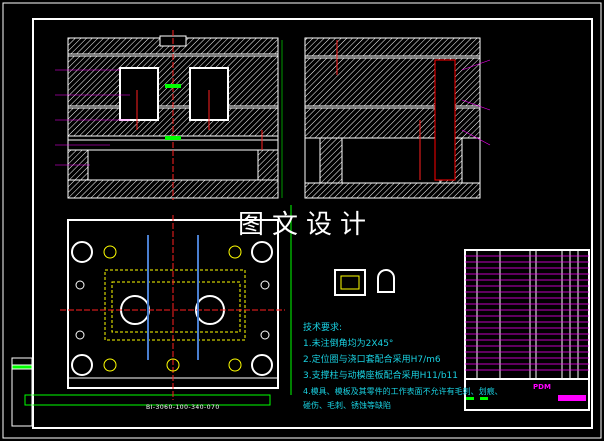  What do you see at coordinates (323, 328) in the screenshot?
I see `tech-requirements-title: 技术要求:` at bounding box center [323, 328].